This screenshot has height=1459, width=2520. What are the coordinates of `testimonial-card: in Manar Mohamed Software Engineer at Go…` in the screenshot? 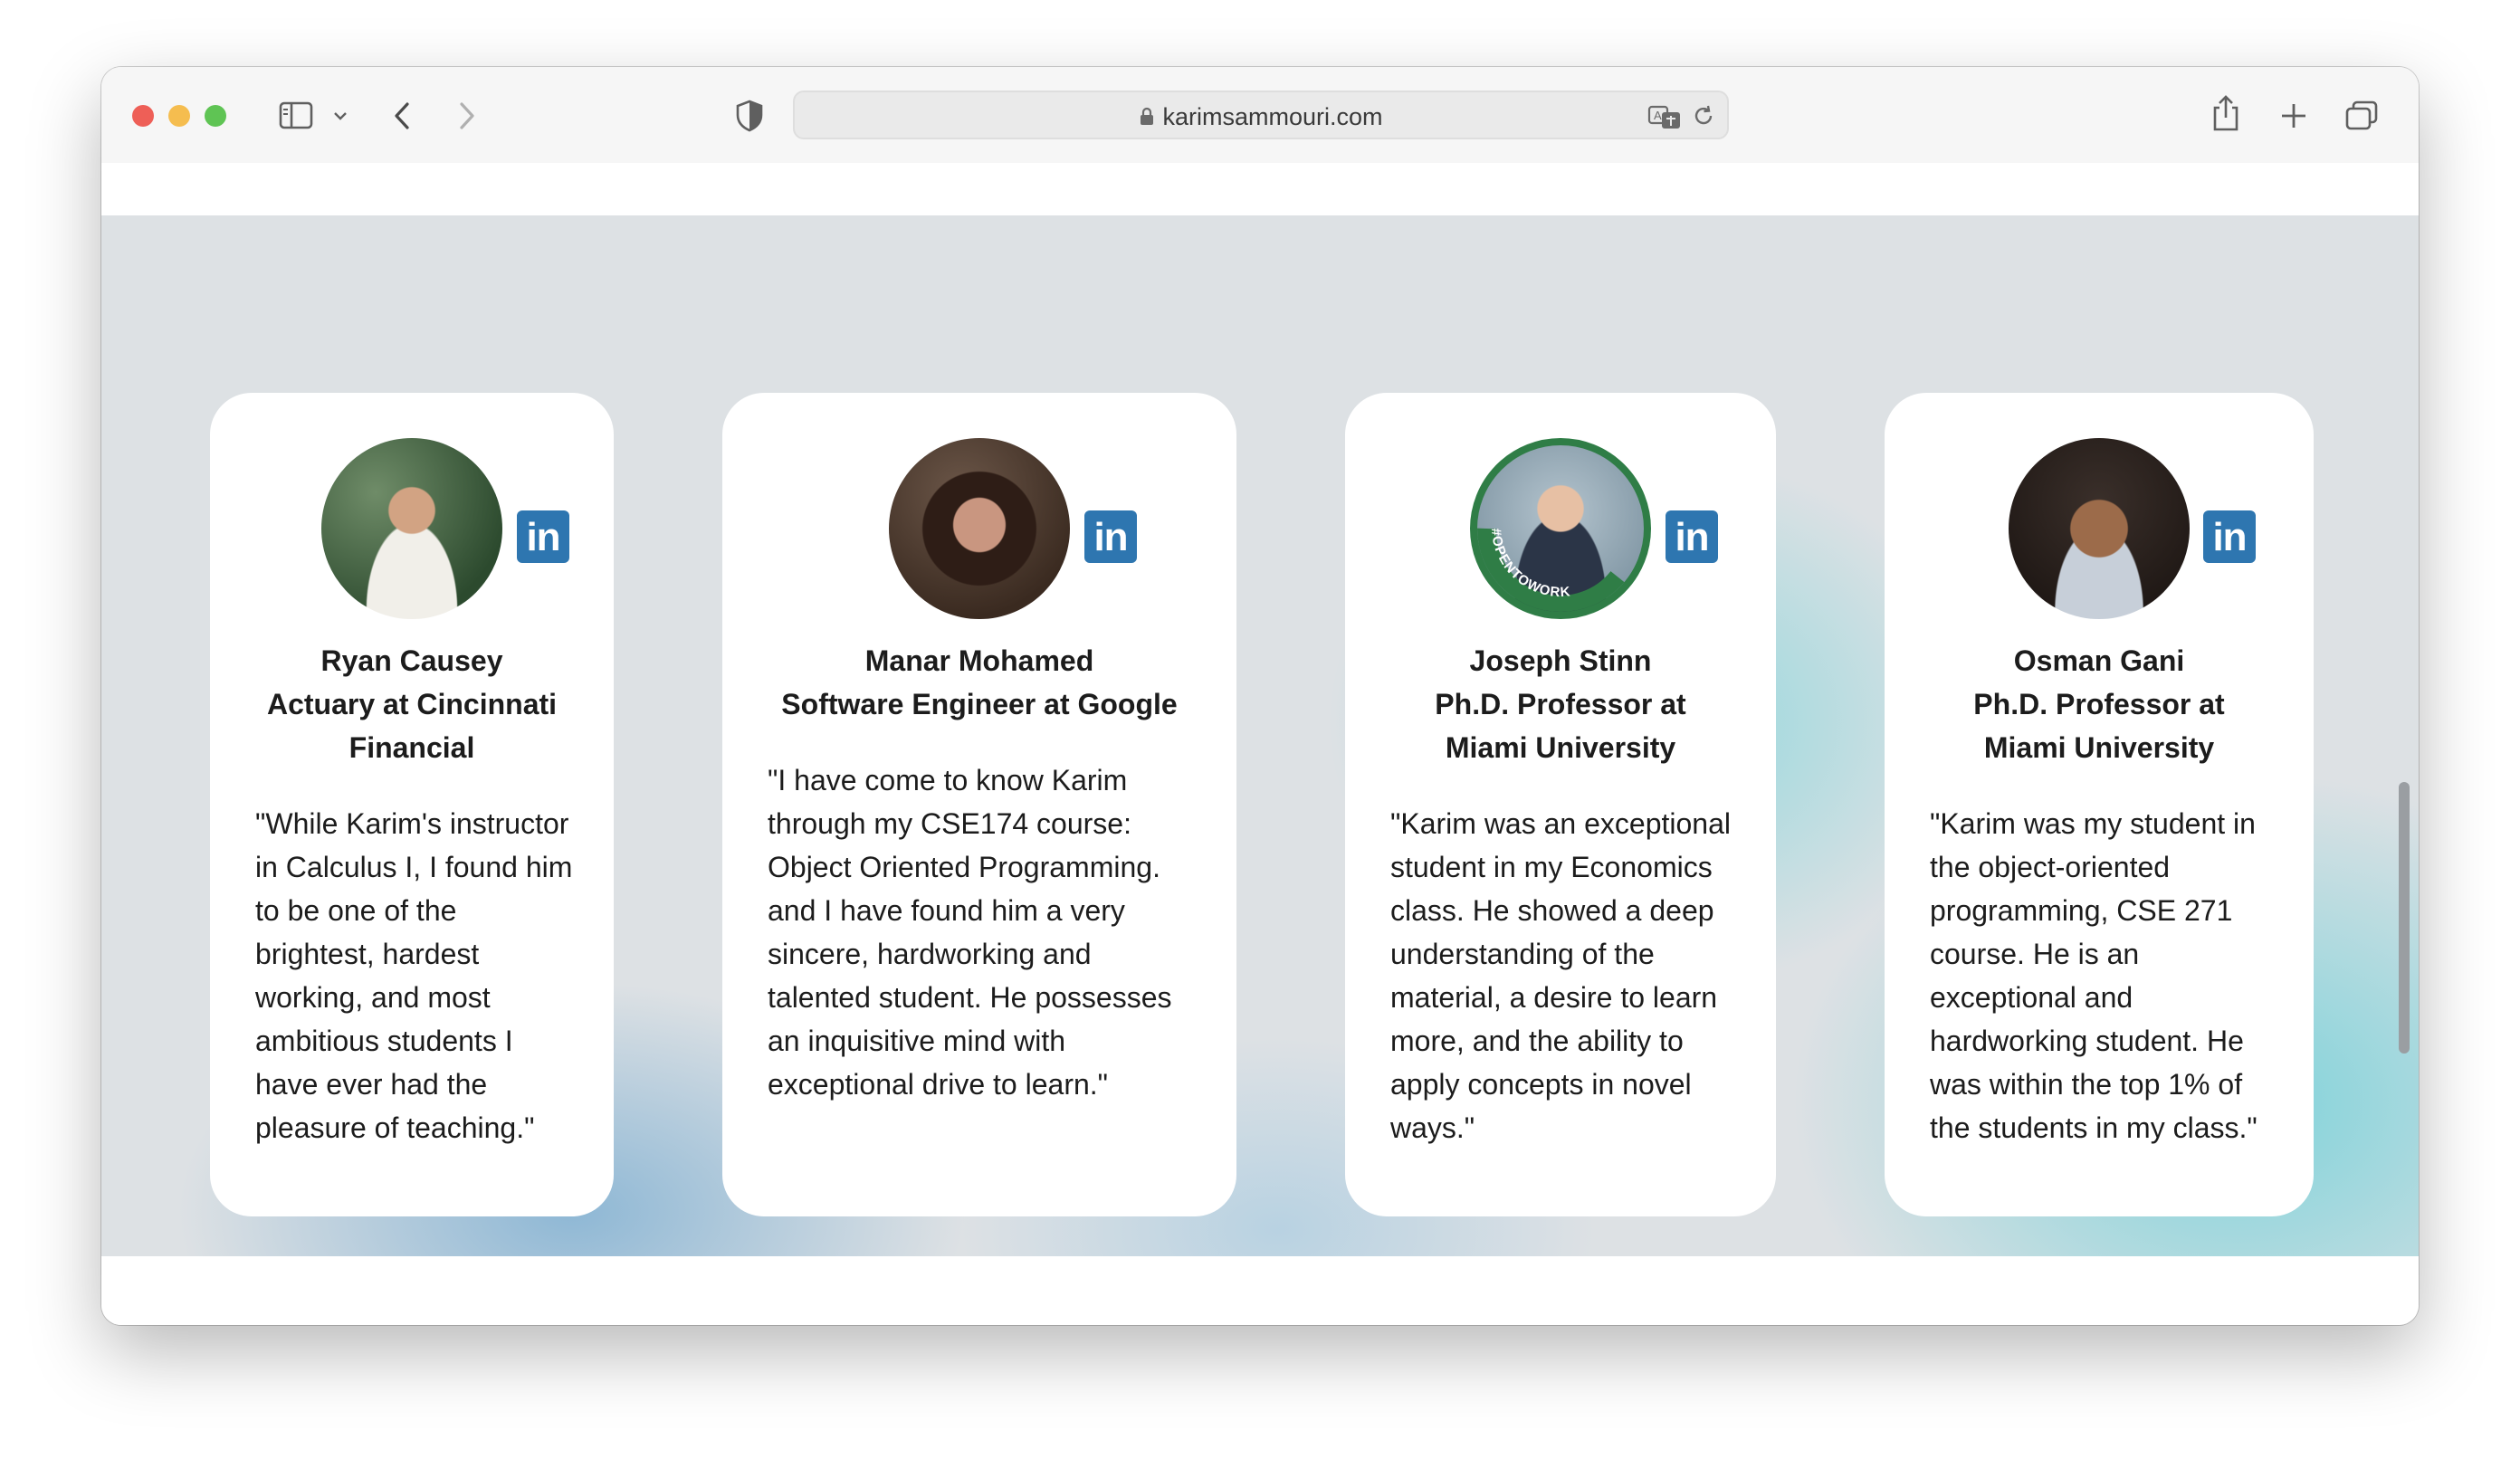 It's located at (979, 805).